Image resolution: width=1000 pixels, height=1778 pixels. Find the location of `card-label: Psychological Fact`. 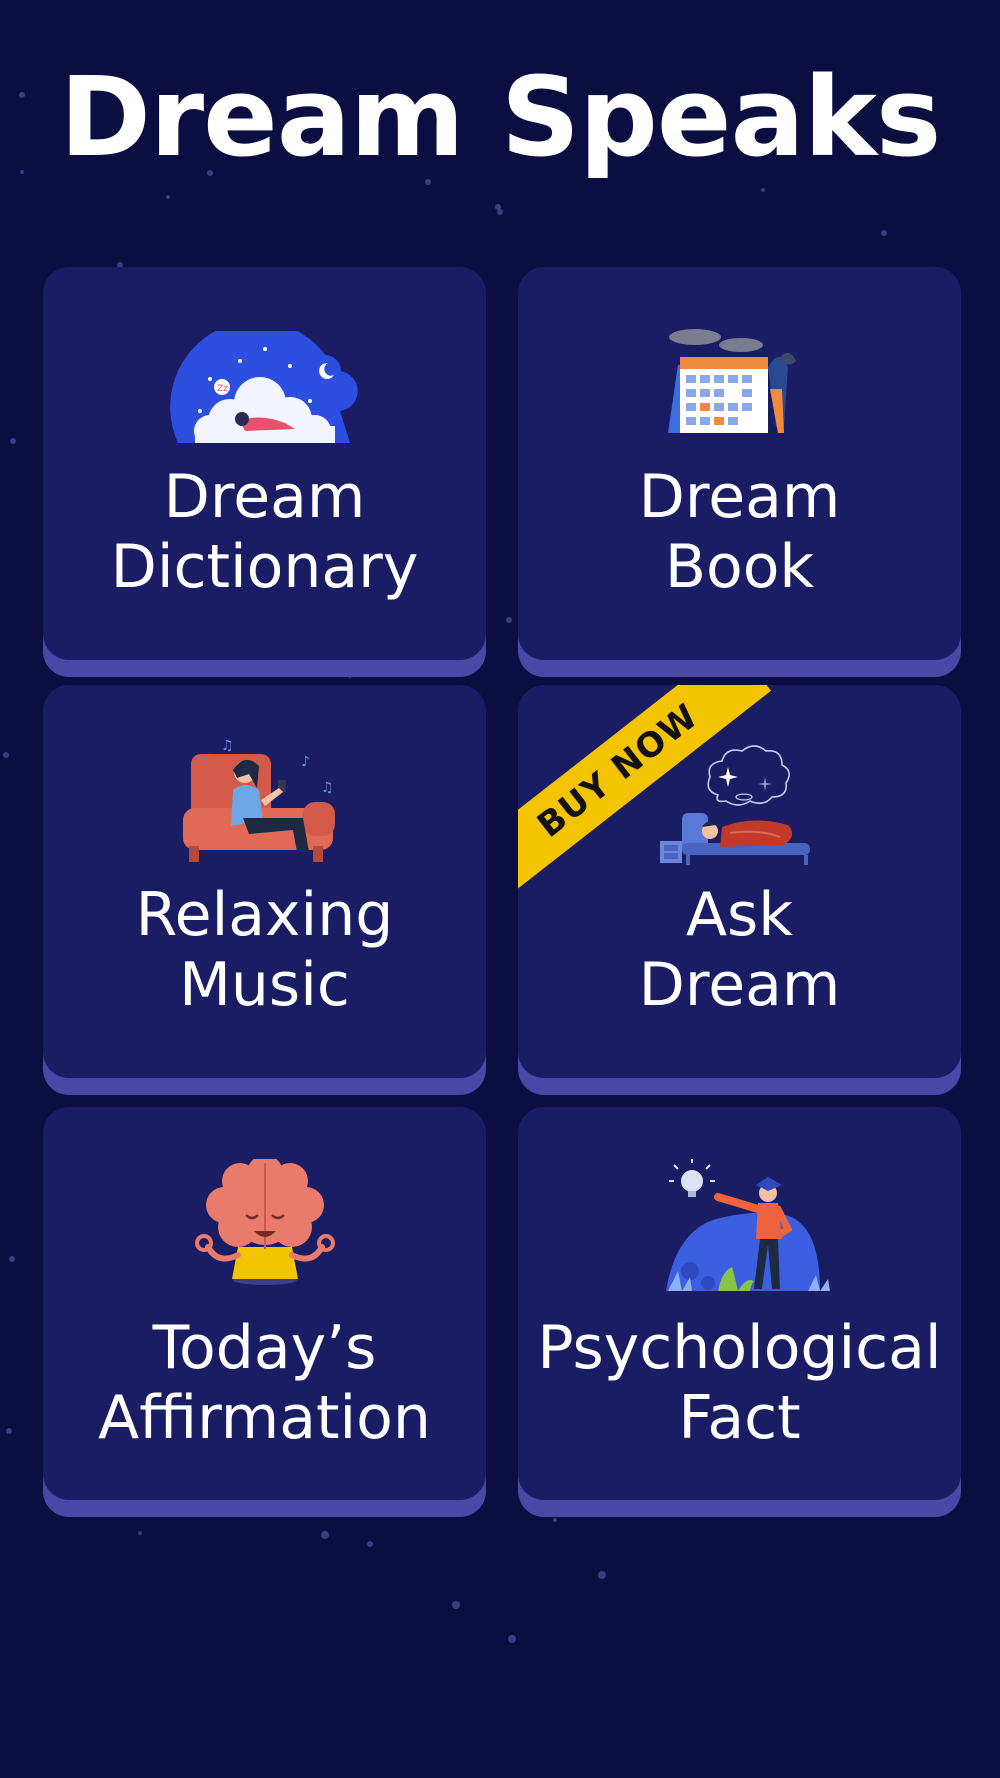

card-label: Psychological Fact is located at coordinates (739, 1383).